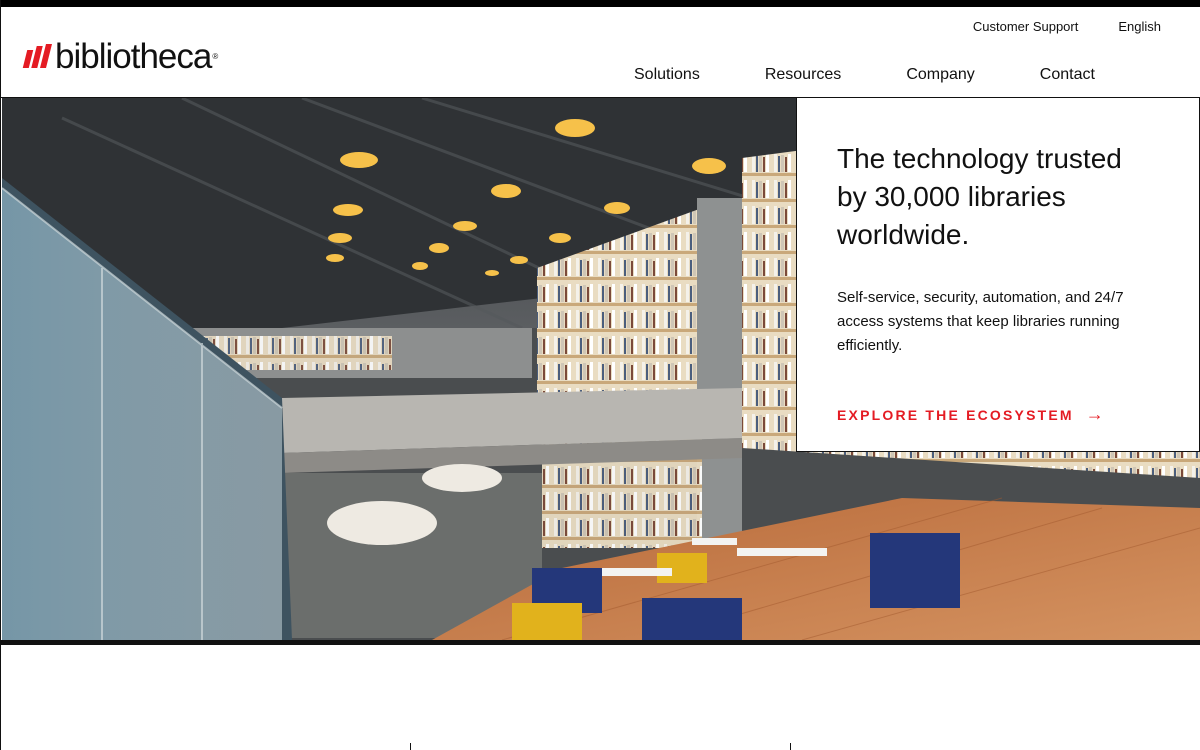  What do you see at coordinates (1067, 75) in the screenshot?
I see `nav-contact: Contact` at bounding box center [1067, 75].